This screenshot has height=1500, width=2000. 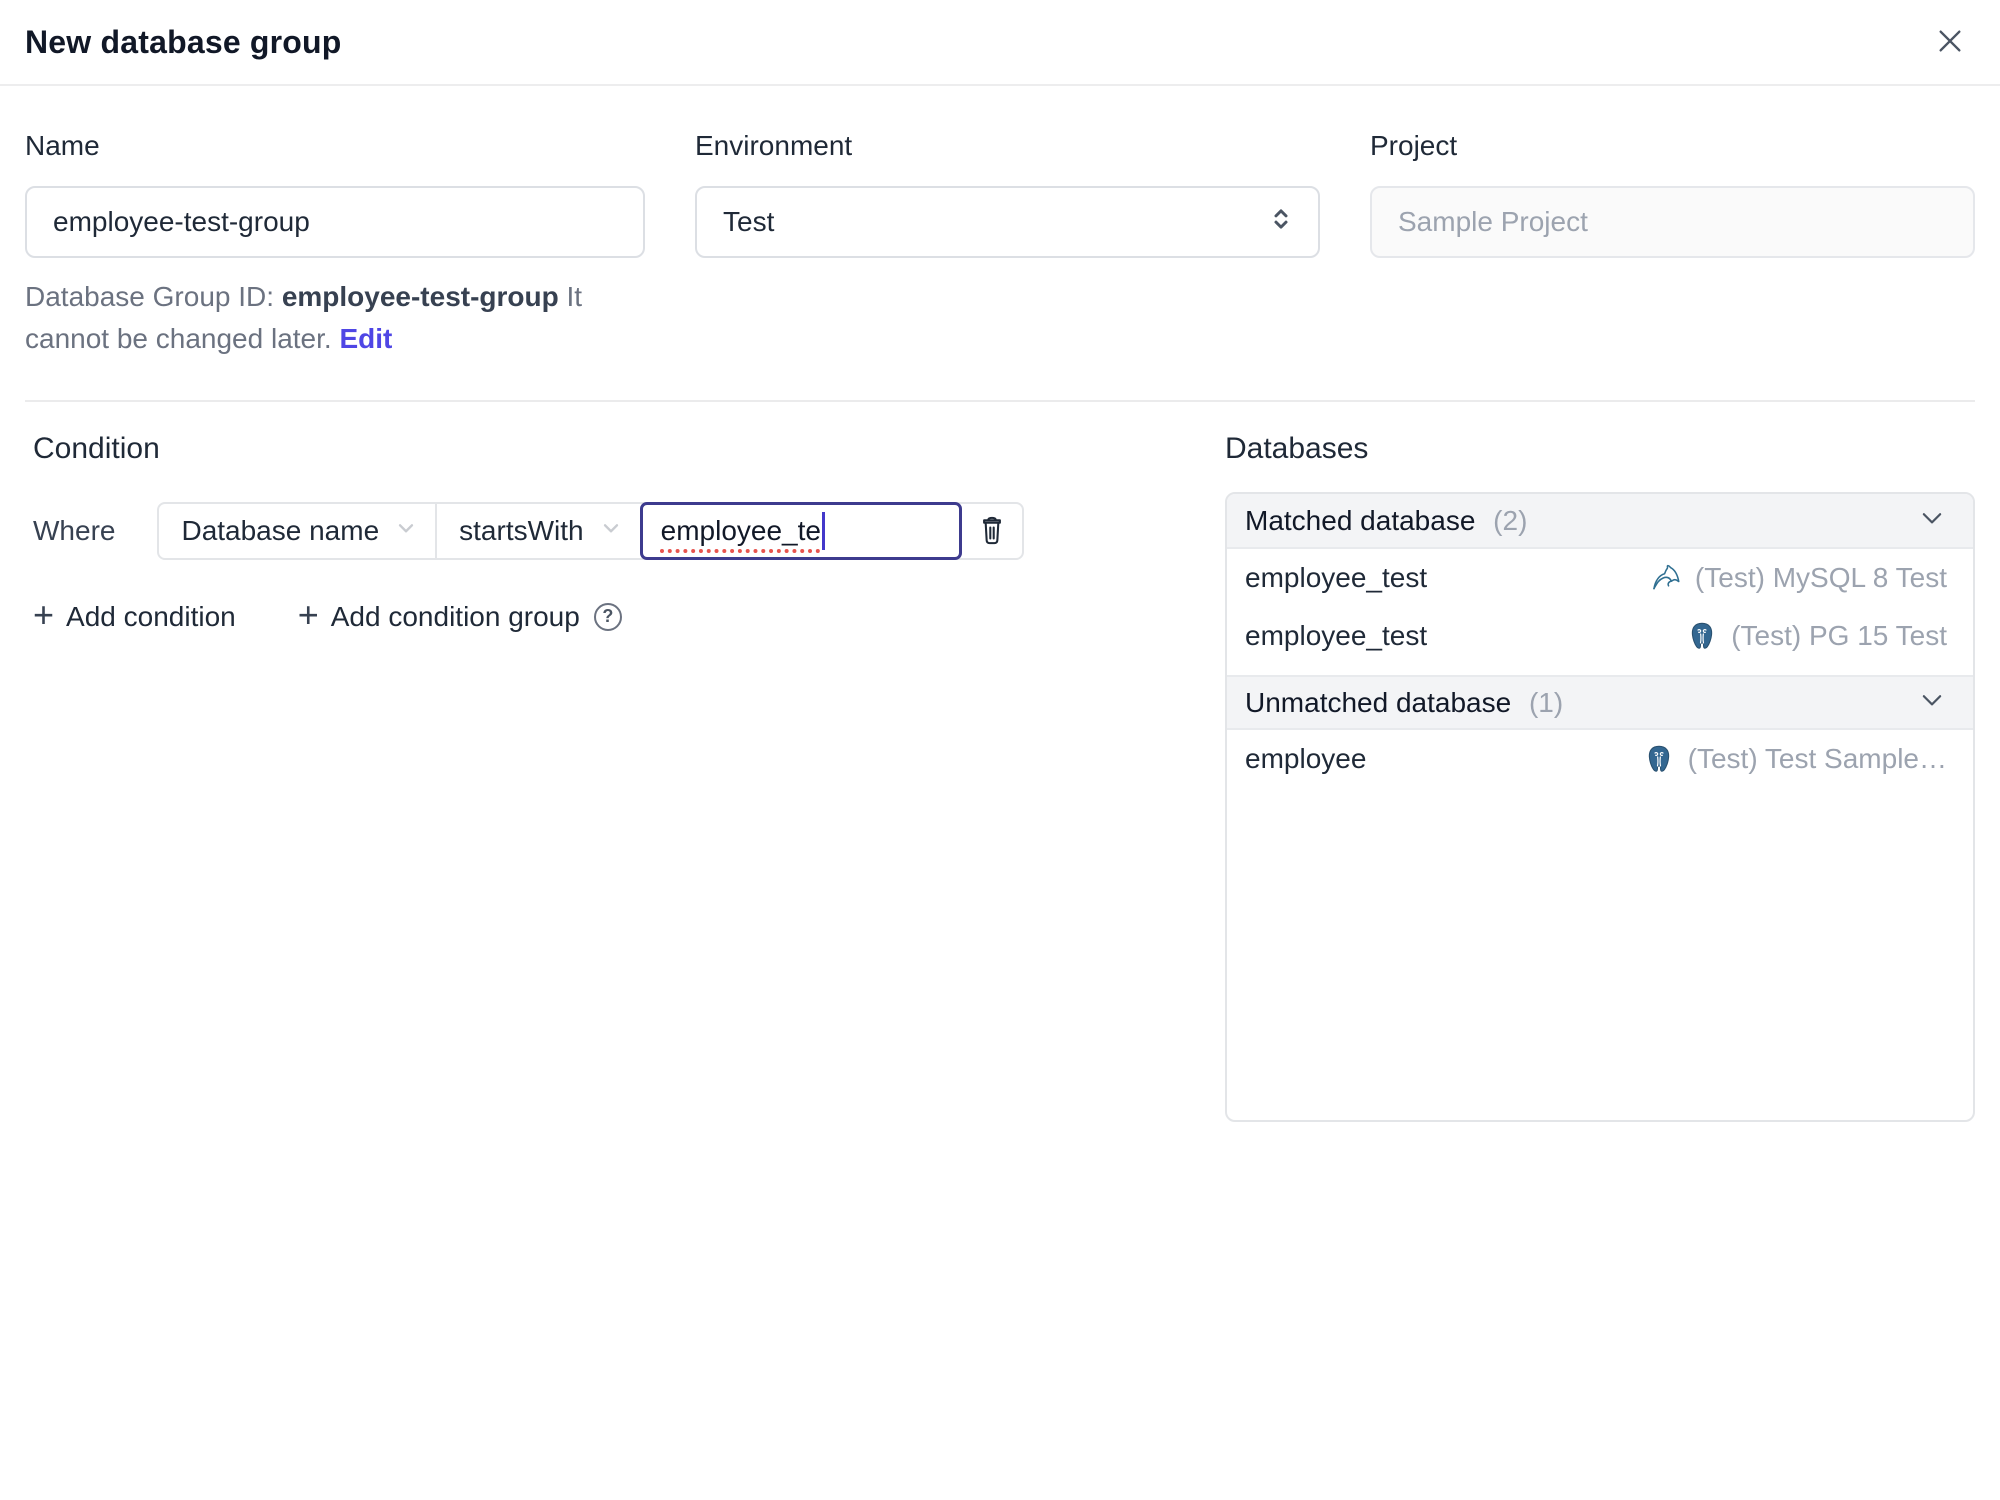 I want to click on condition-factor-select: Database name, so click(x=298, y=531).